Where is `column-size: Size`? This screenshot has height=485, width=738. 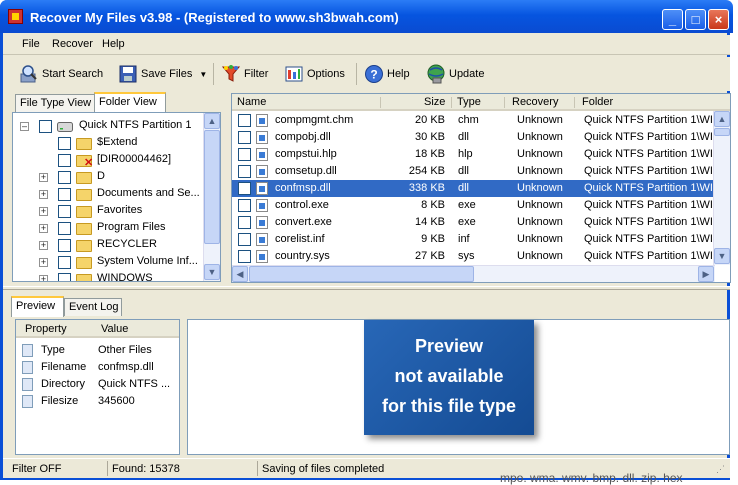 column-size: Size is located at coordinates (434, 102).